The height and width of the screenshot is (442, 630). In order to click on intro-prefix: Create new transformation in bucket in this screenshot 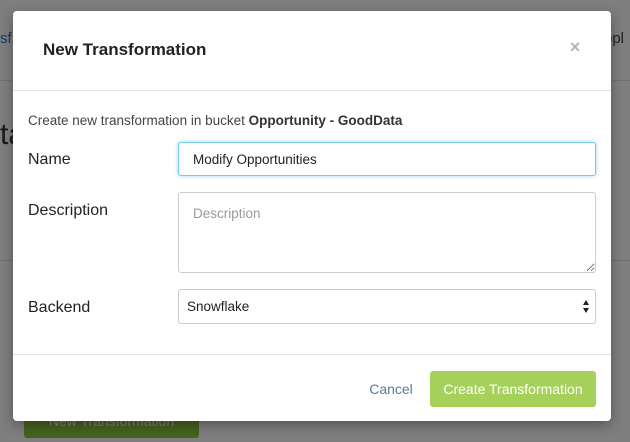, I will do `click(138, 120)`.